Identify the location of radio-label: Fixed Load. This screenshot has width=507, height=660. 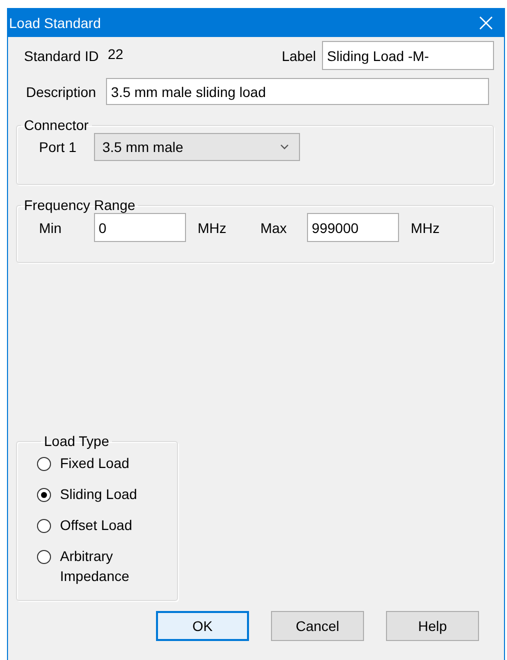
(105, 463).